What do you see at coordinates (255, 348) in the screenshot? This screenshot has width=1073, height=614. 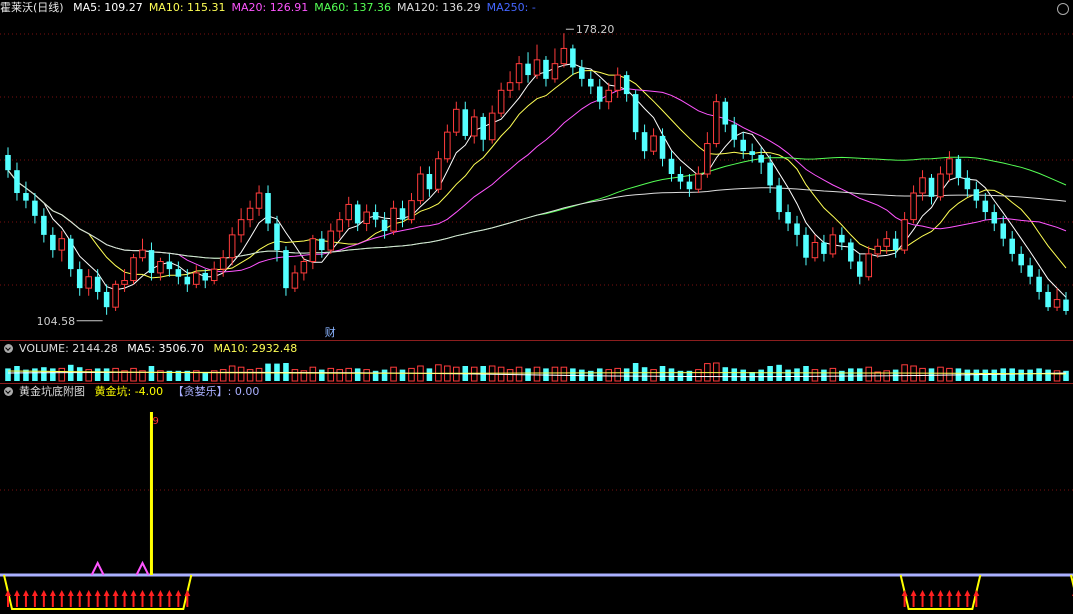 I see `volume-ma10: MA10: 2932.48` at bounding box center [255, 348].